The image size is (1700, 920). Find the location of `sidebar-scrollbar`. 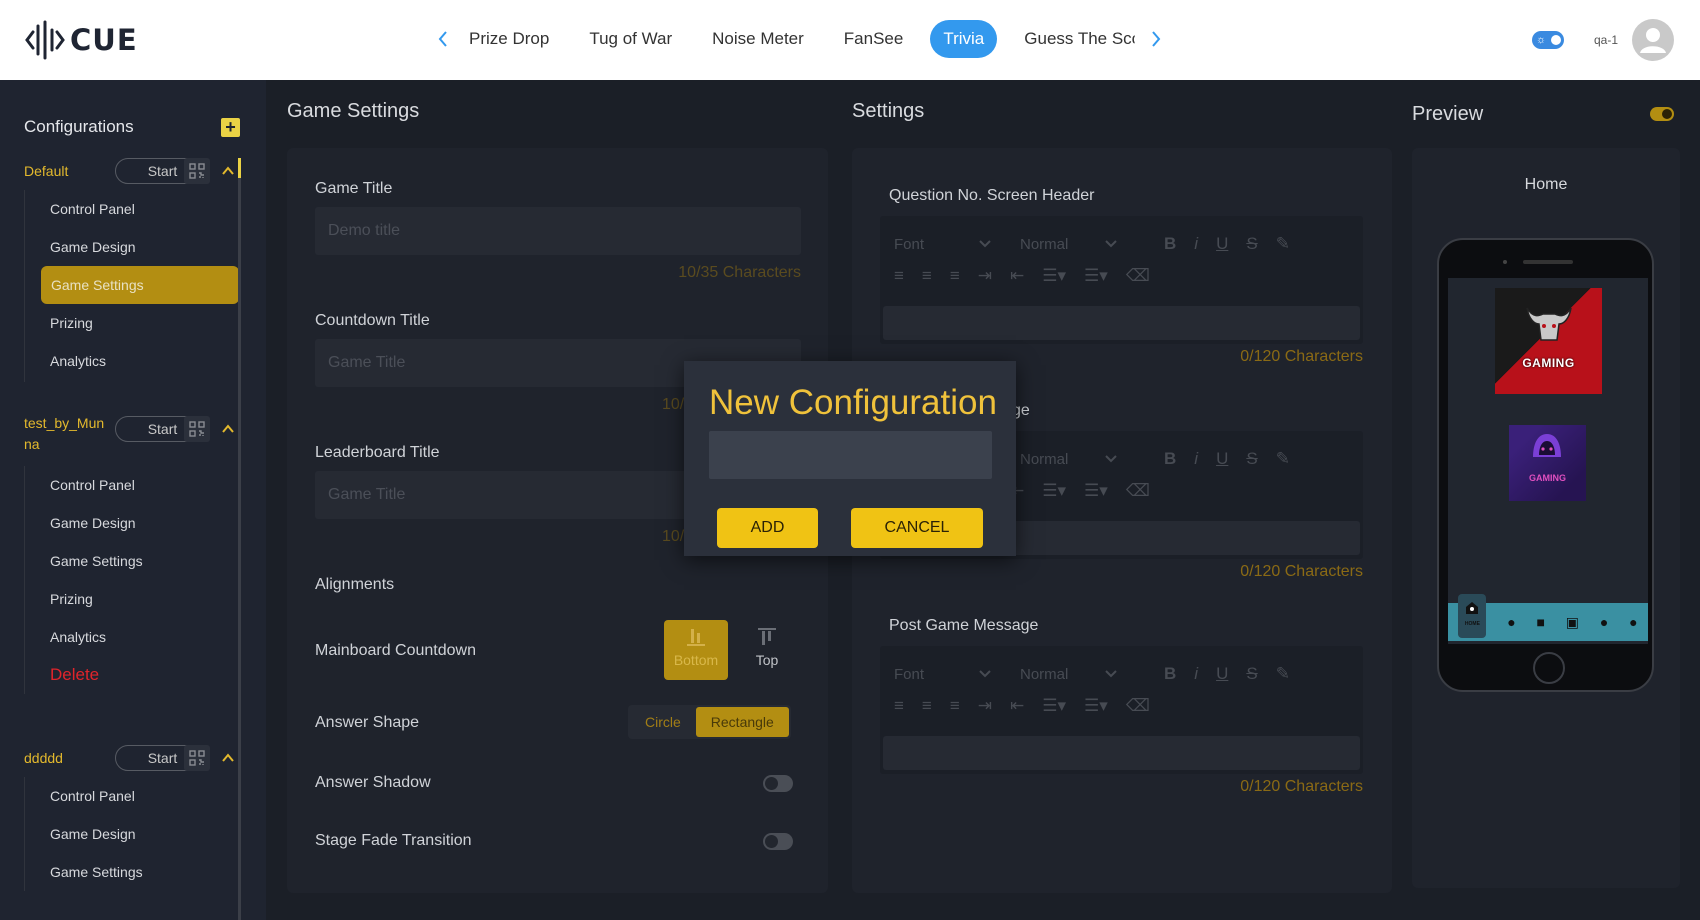

sidebar-scrollbar is located at coordinates (239, 539).